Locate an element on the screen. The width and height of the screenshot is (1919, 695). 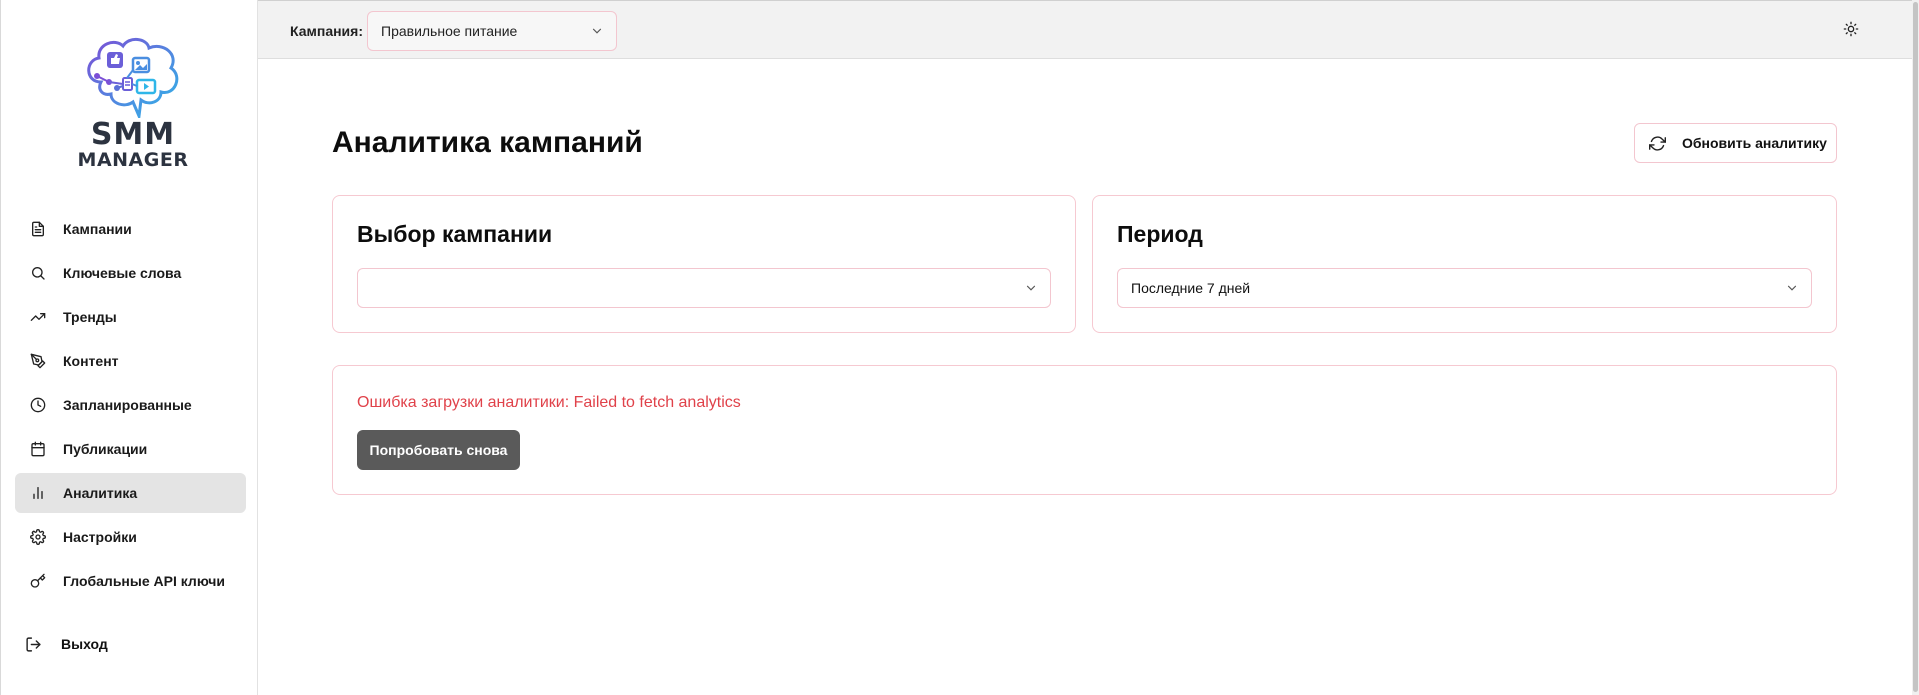
sidebar-item-scheduled: Запланированные is located at coordinates (130, 405).